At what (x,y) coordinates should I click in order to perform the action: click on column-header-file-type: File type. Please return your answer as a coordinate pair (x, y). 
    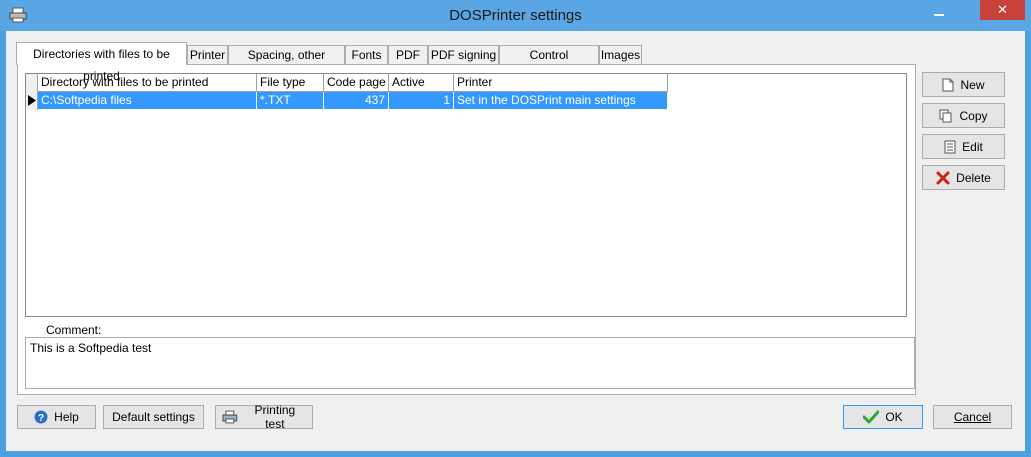
    Looking at the image, I should click on (290, 83).